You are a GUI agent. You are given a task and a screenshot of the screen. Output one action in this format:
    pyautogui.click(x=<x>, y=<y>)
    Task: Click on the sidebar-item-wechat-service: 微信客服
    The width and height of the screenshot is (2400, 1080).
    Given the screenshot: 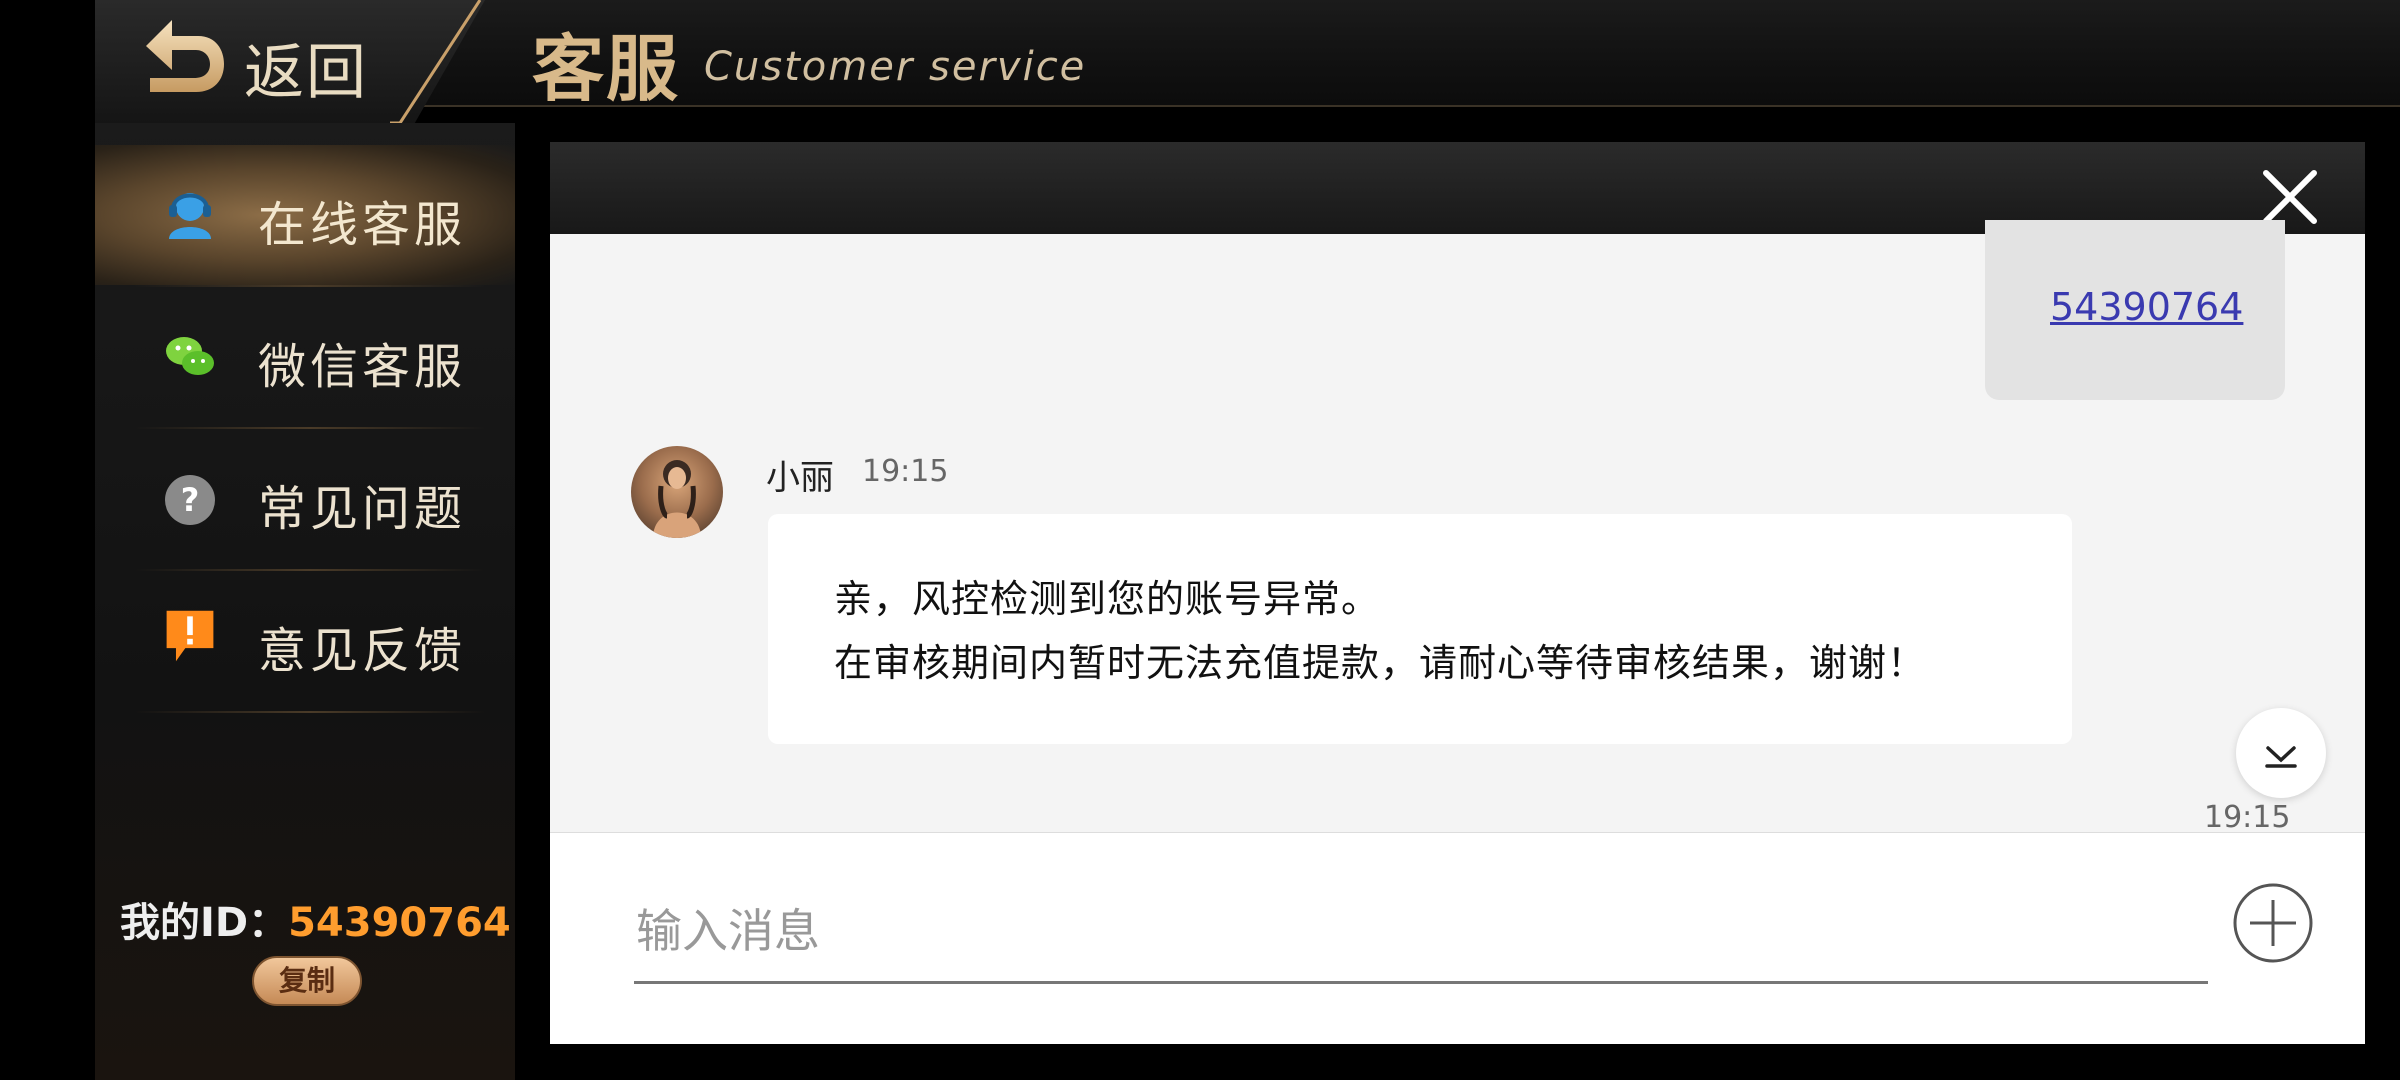 What is the action you would take?
    pyautogui.click(x=305, y=357)
    